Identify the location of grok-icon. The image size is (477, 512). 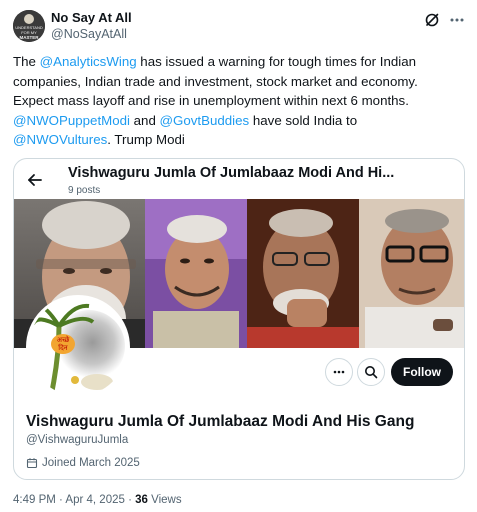
(432, 20).